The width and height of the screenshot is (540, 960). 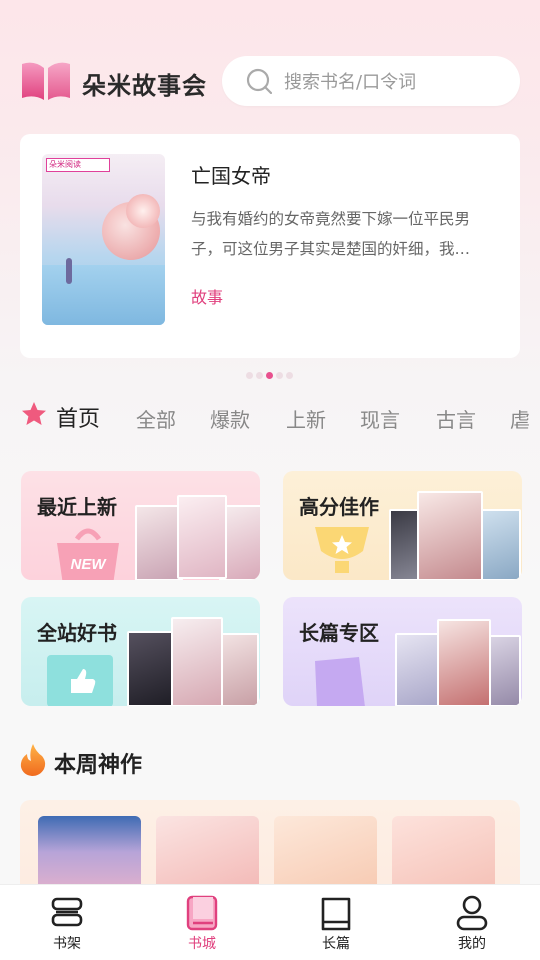 What do you see at coordinates (350, 82) in the screenshot?
I see `search-placeholder: 搜索书名/口令词` at bounding box center [350, 82].